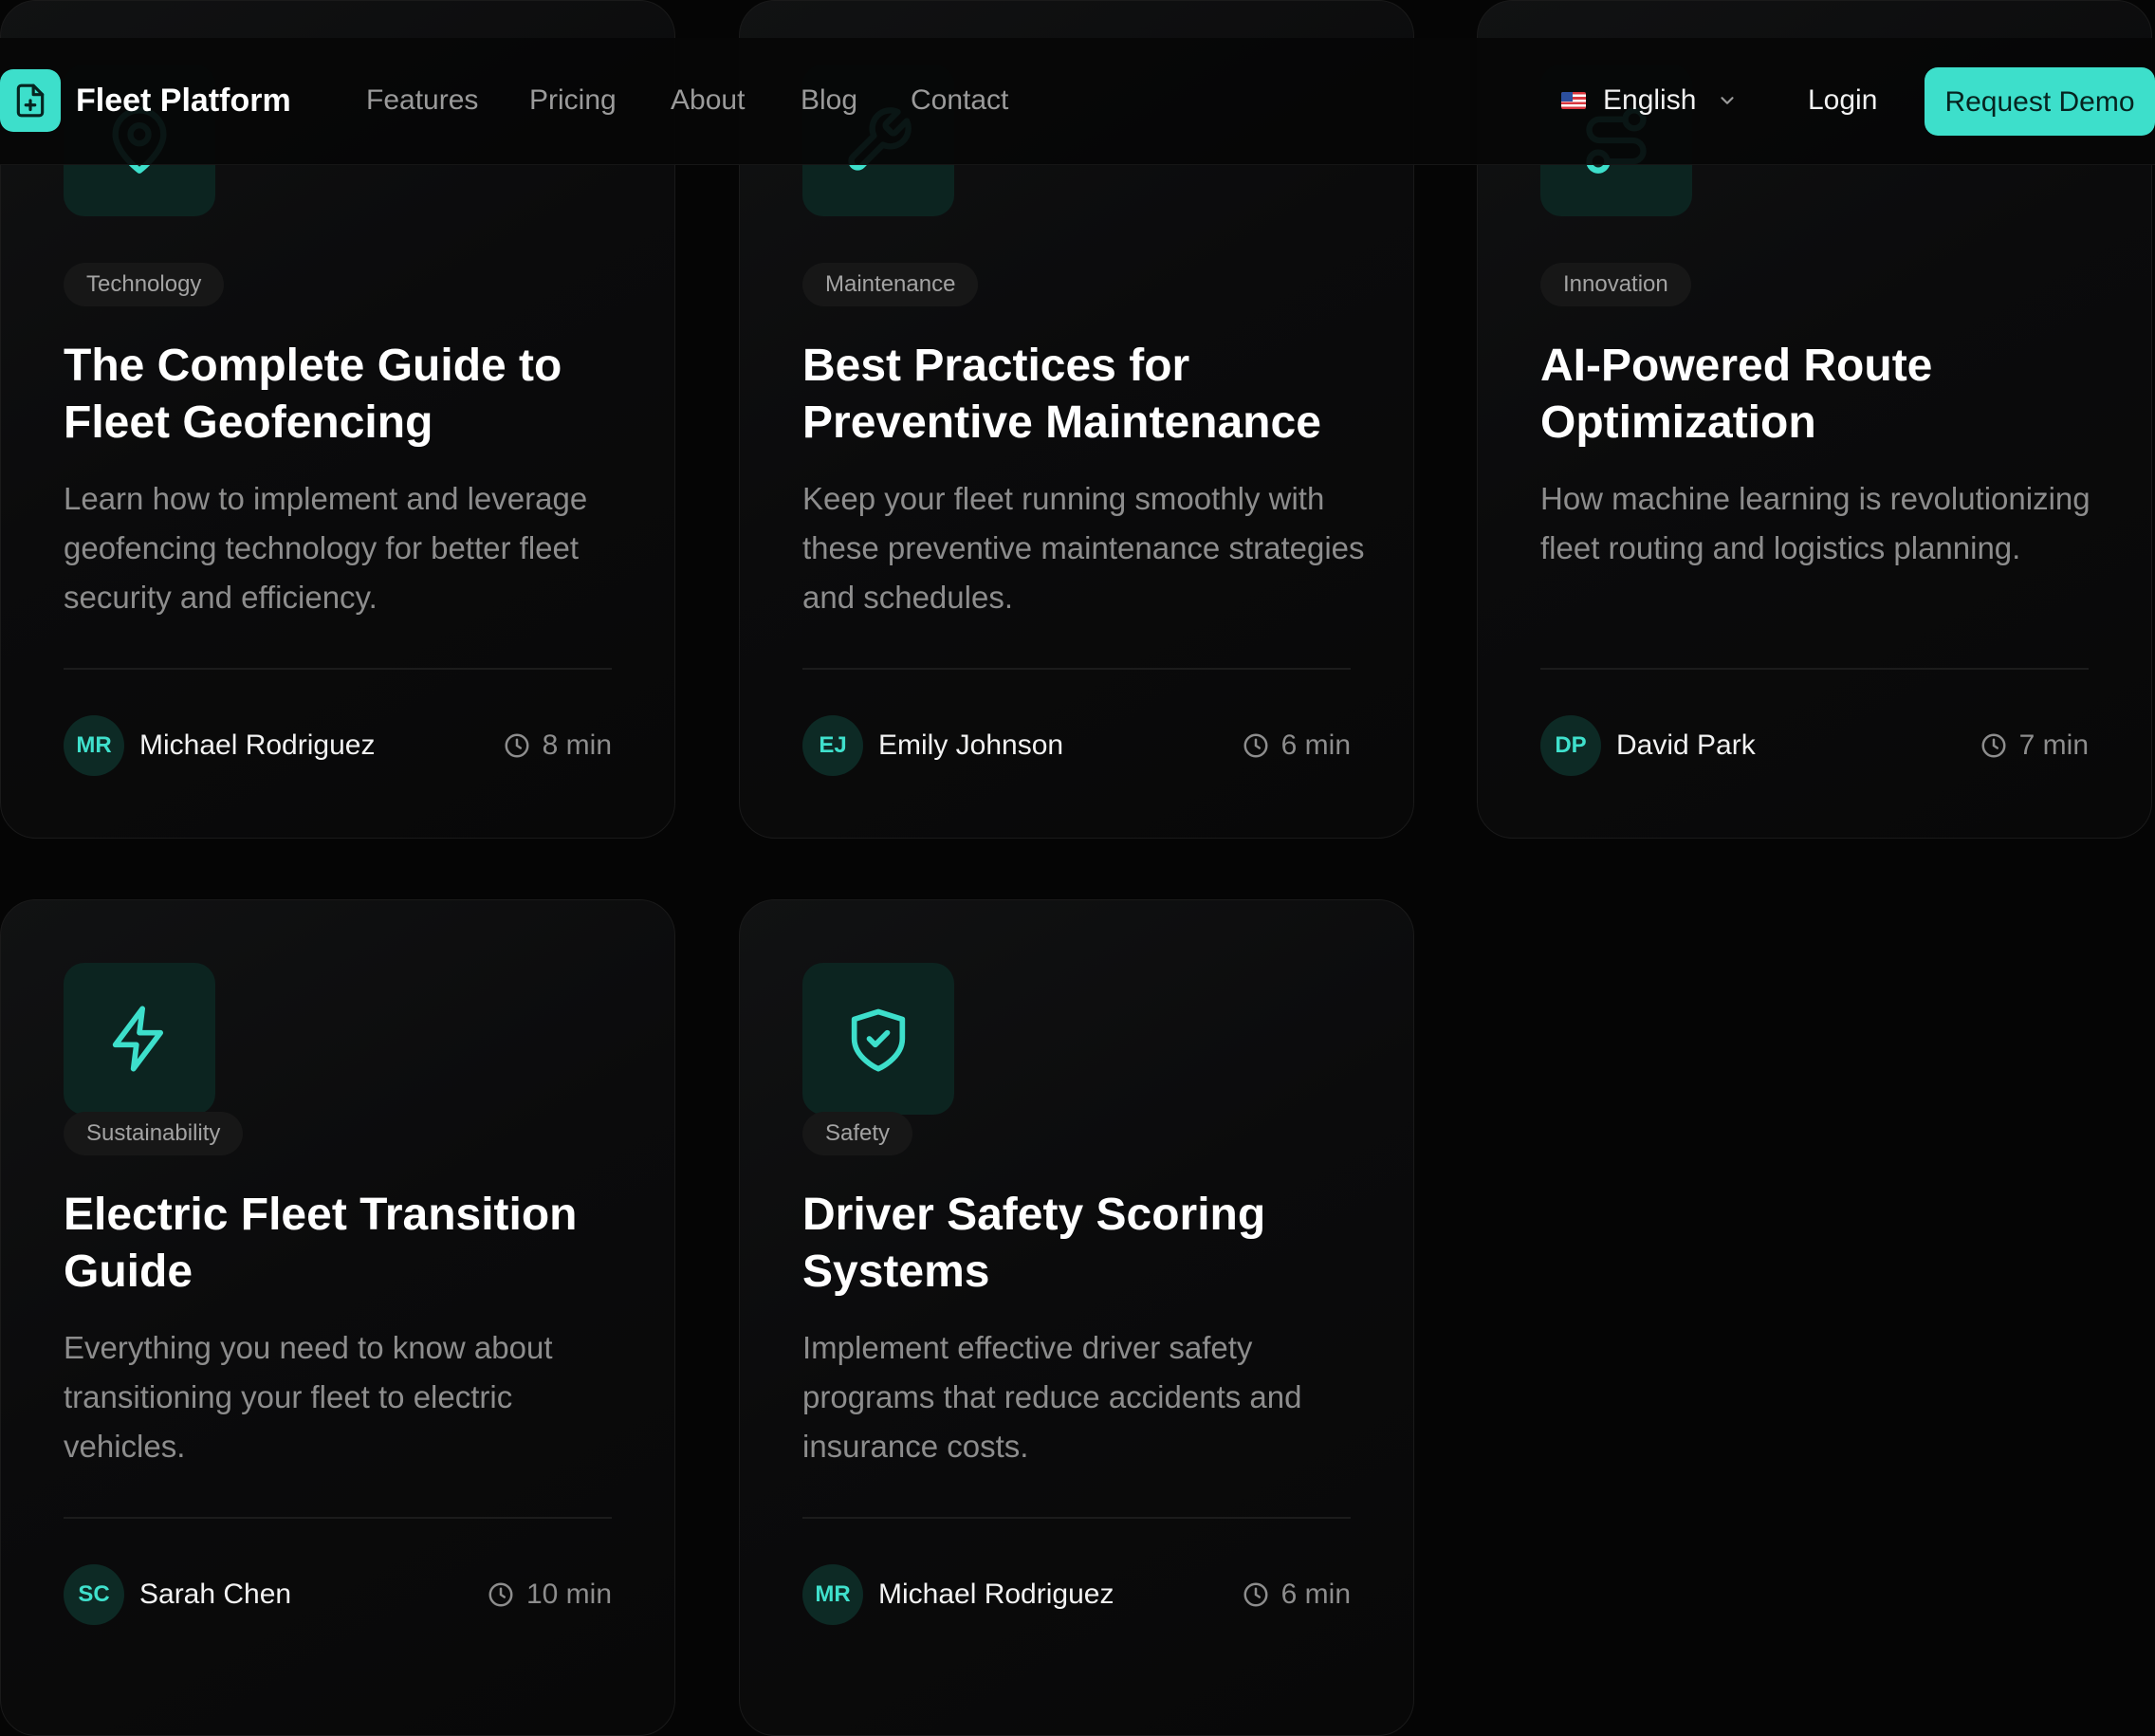 Image resolution: width=2155 pixels, height=1736 pixels. What do you see at coordinates (1615, 284) in the screenshot?
I see `category-tag: Innovation` at bounding box center [1615, 284].